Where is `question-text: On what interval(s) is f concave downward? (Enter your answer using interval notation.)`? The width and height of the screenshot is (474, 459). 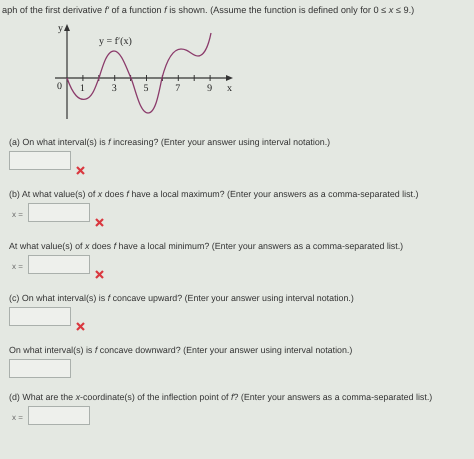
question-text: On what interval(s) is f concave downward? (Enter your answer using interval notation.) is located at coordinates (181, 350).